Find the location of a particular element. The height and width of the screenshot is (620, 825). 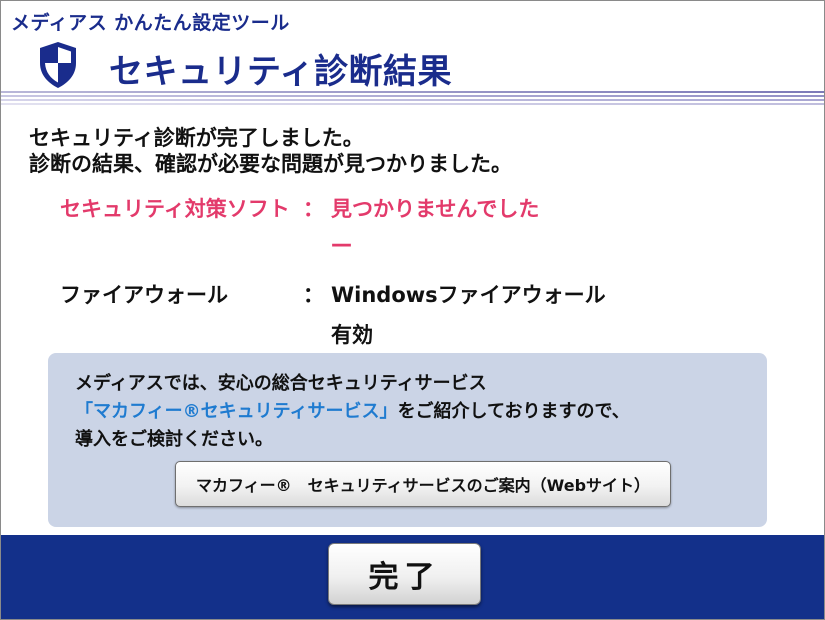

footer-bar: 完了 is located at coordinates (412, 577).